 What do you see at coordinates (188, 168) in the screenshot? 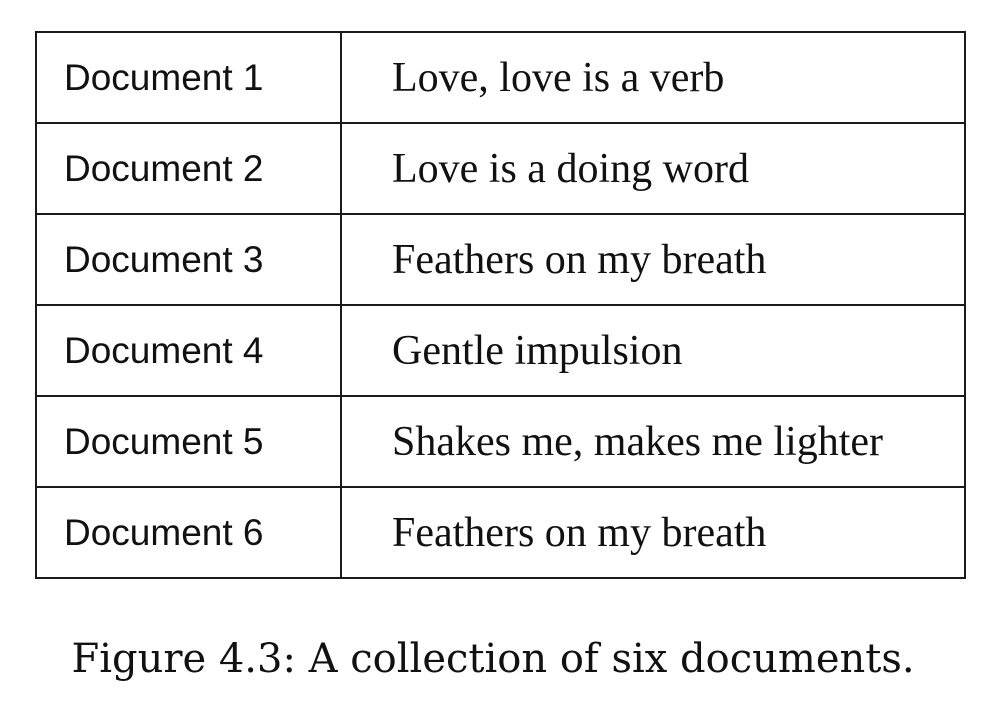
I see `document-name-cell: Document 2` at bounding box center [188, 168].